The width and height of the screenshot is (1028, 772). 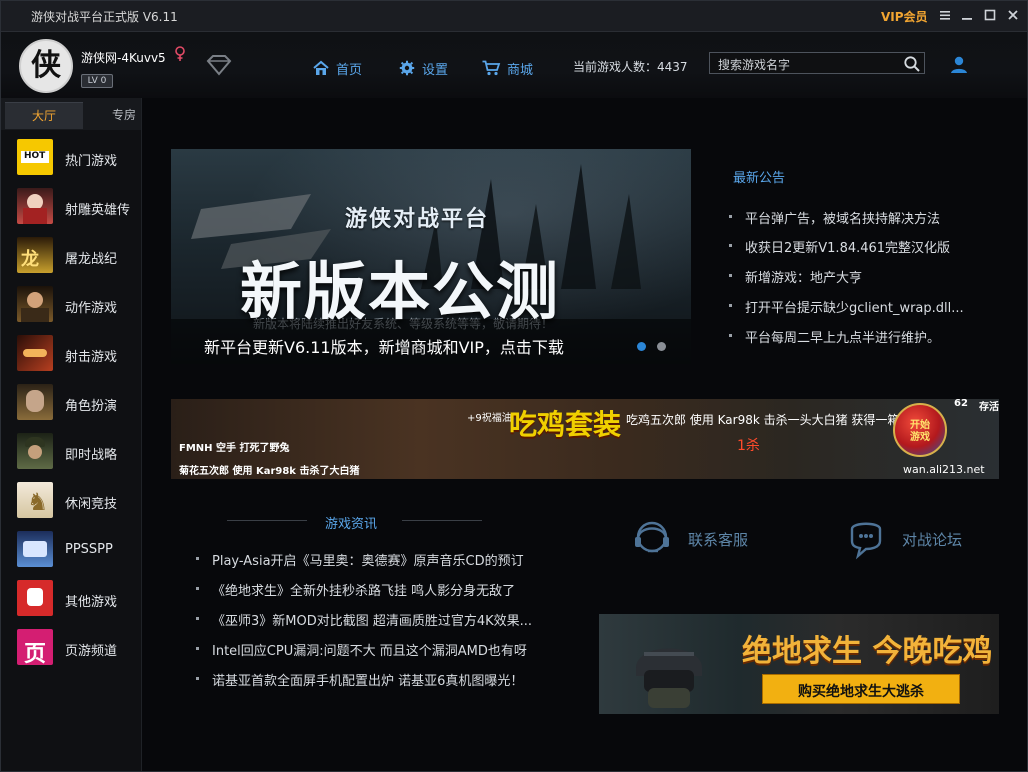 I want to click on window-title: 游侠对战平台正式版 V6.11, so click(x=104, y=17).